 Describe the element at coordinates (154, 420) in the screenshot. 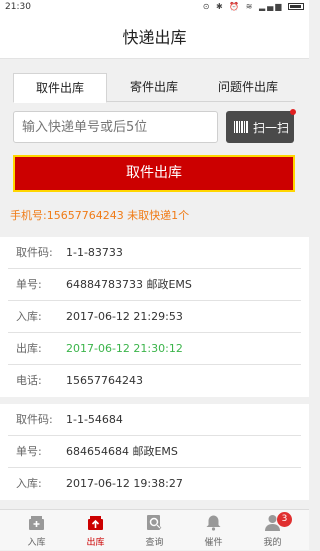

I see `record-row: 取件码: 1-1-54684` at that location.